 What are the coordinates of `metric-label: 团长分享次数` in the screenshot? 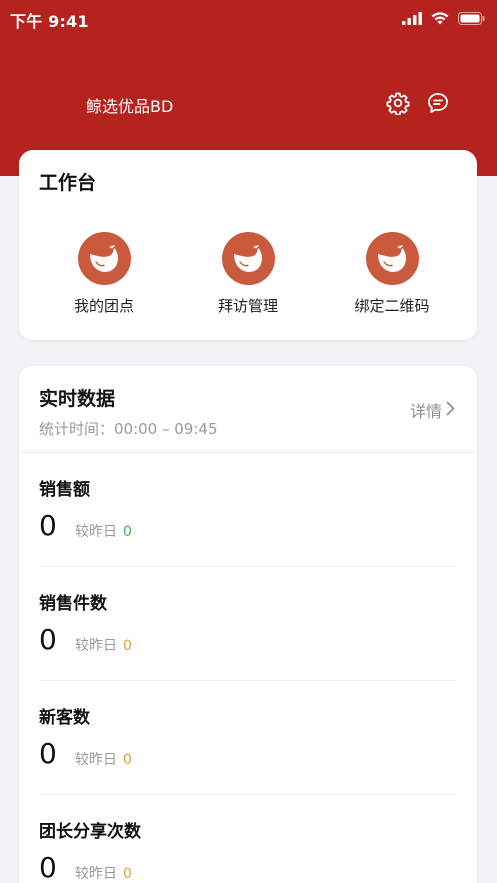 It's located at (90, 832).